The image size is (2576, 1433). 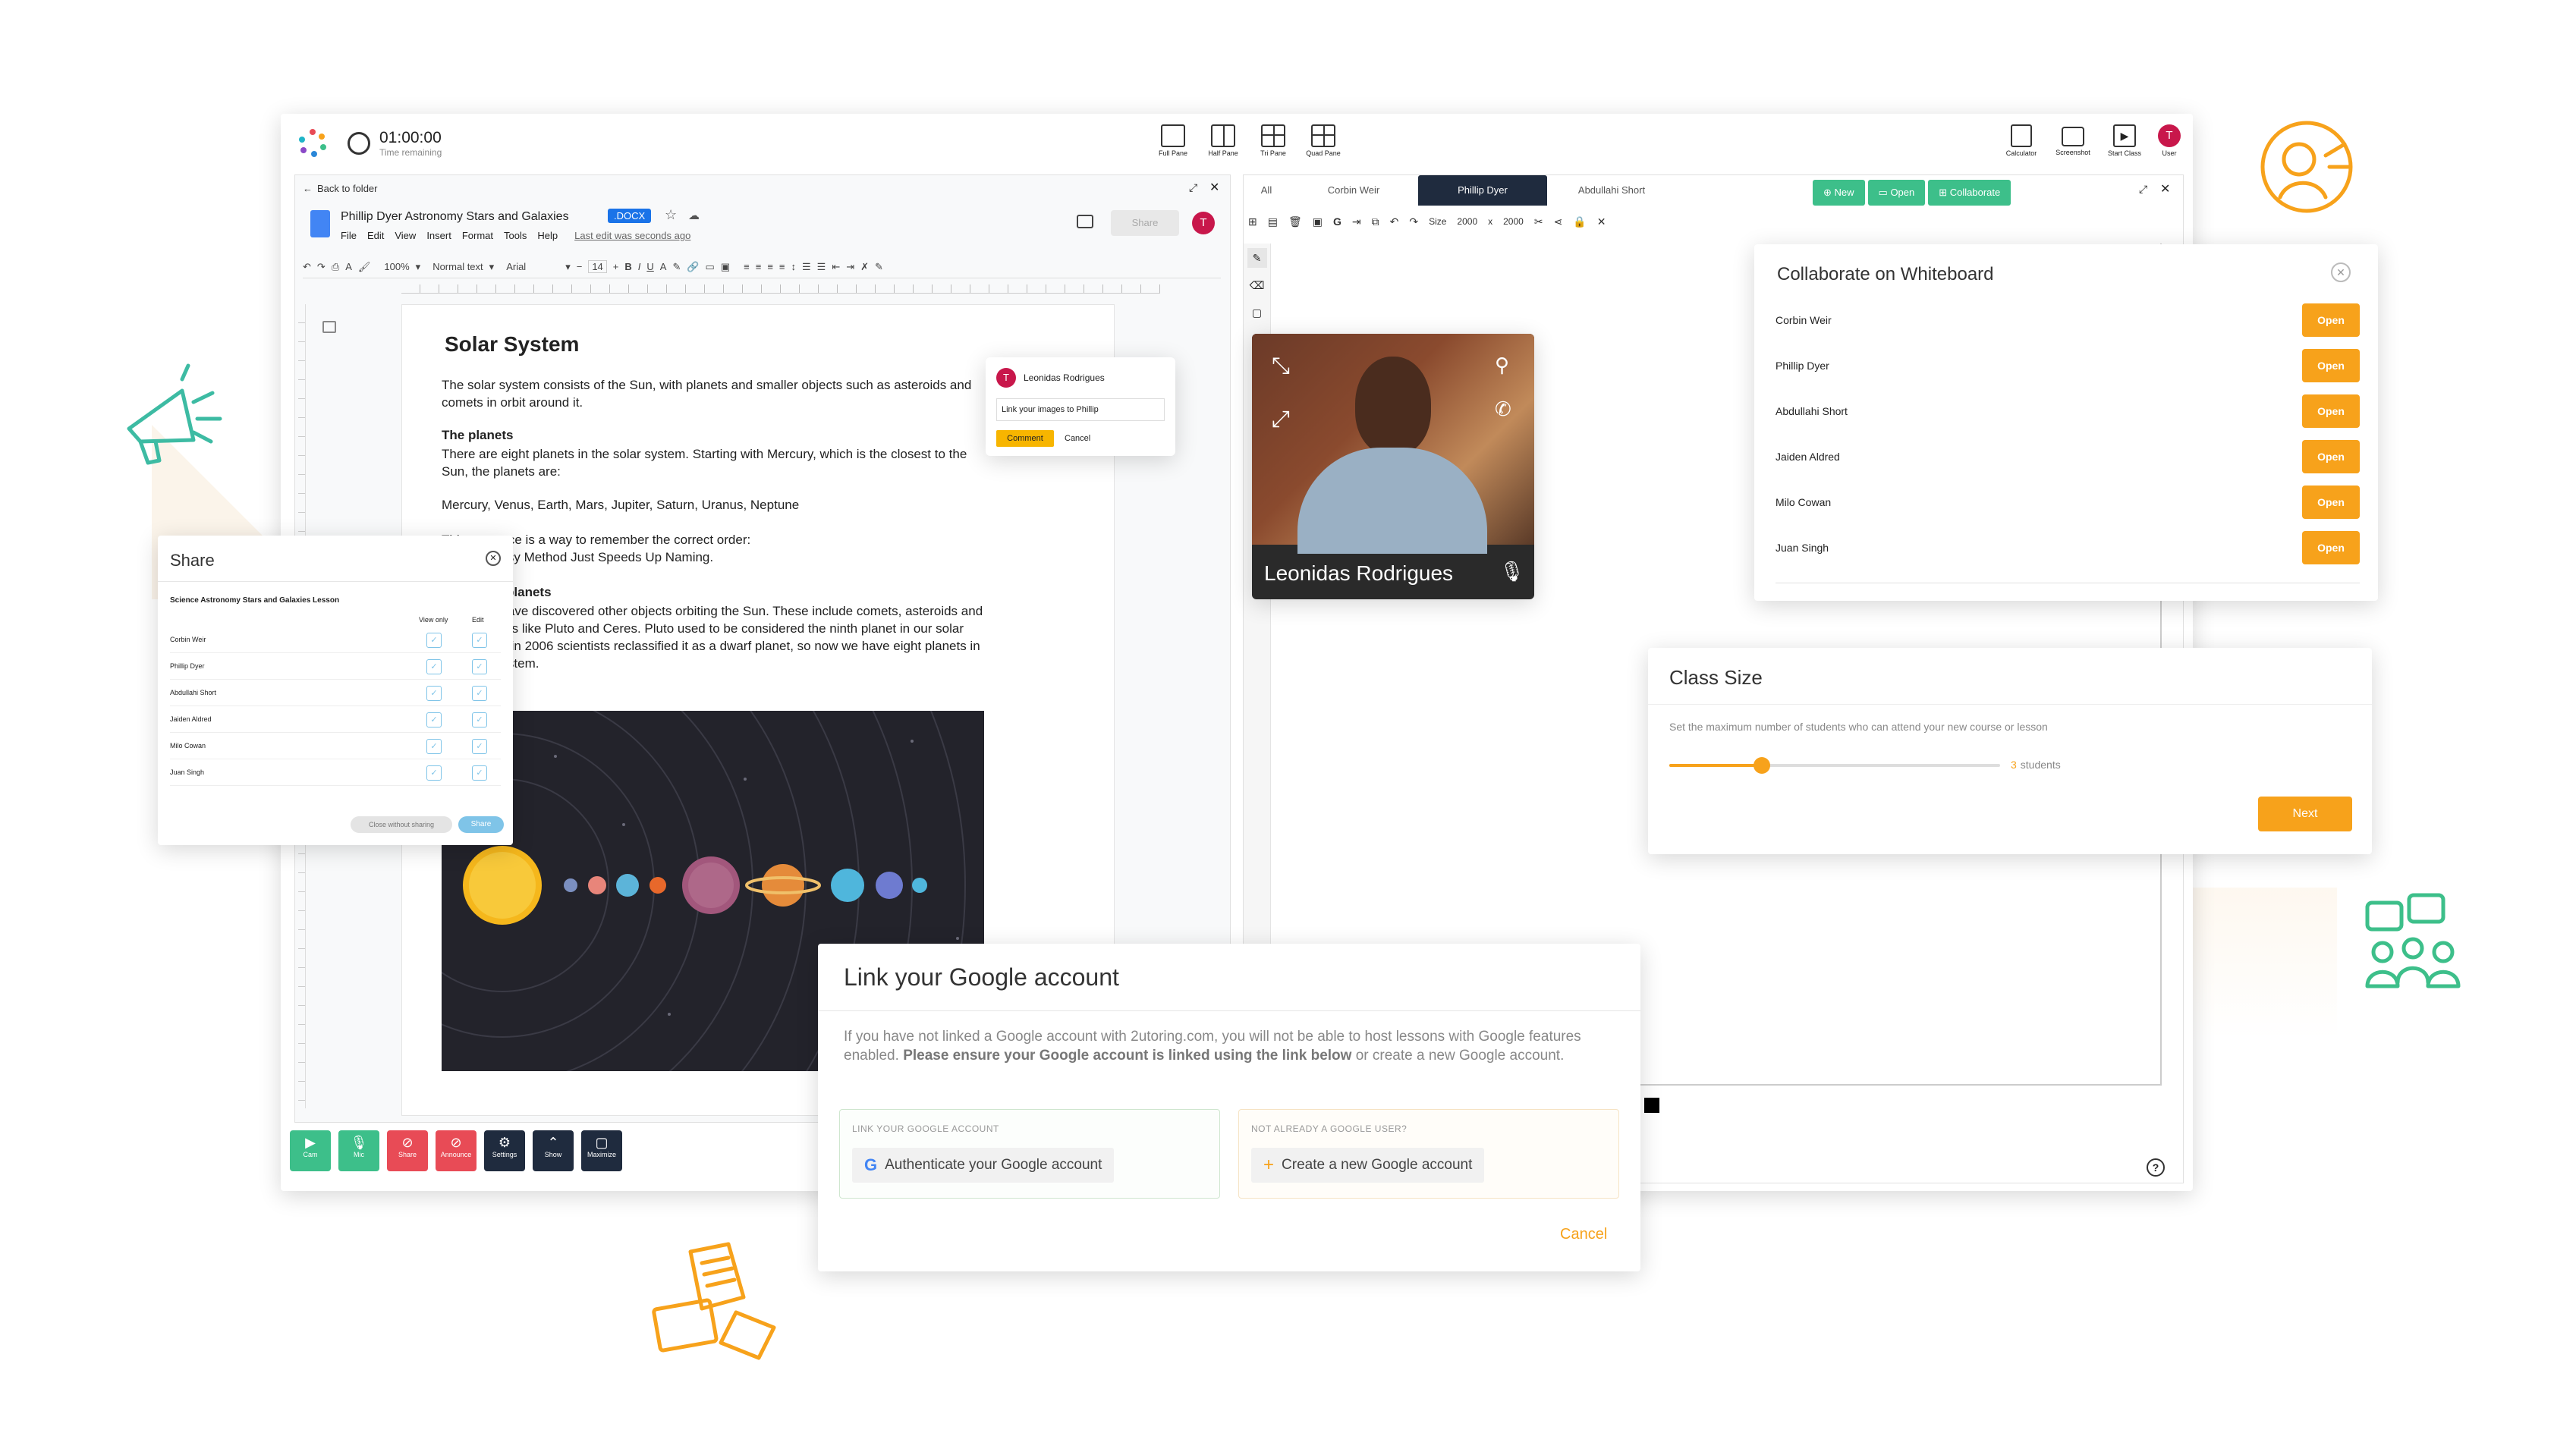 What do you see at coordinates (747, 266) in the screenshot?
I see `align-left-icon: ≡` at bounding box center [747, 266].